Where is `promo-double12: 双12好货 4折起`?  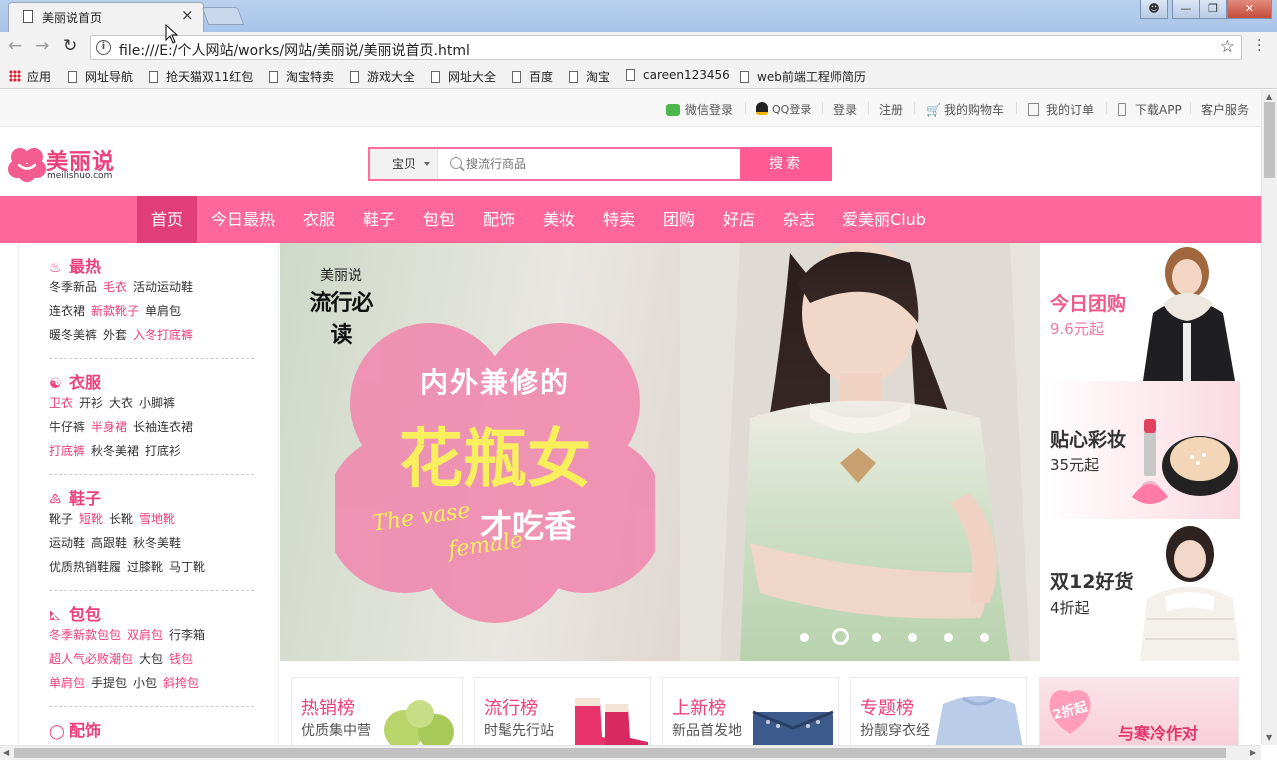
promo-double12: 双12好货 4折起 is located at coordinates (1140, 590).